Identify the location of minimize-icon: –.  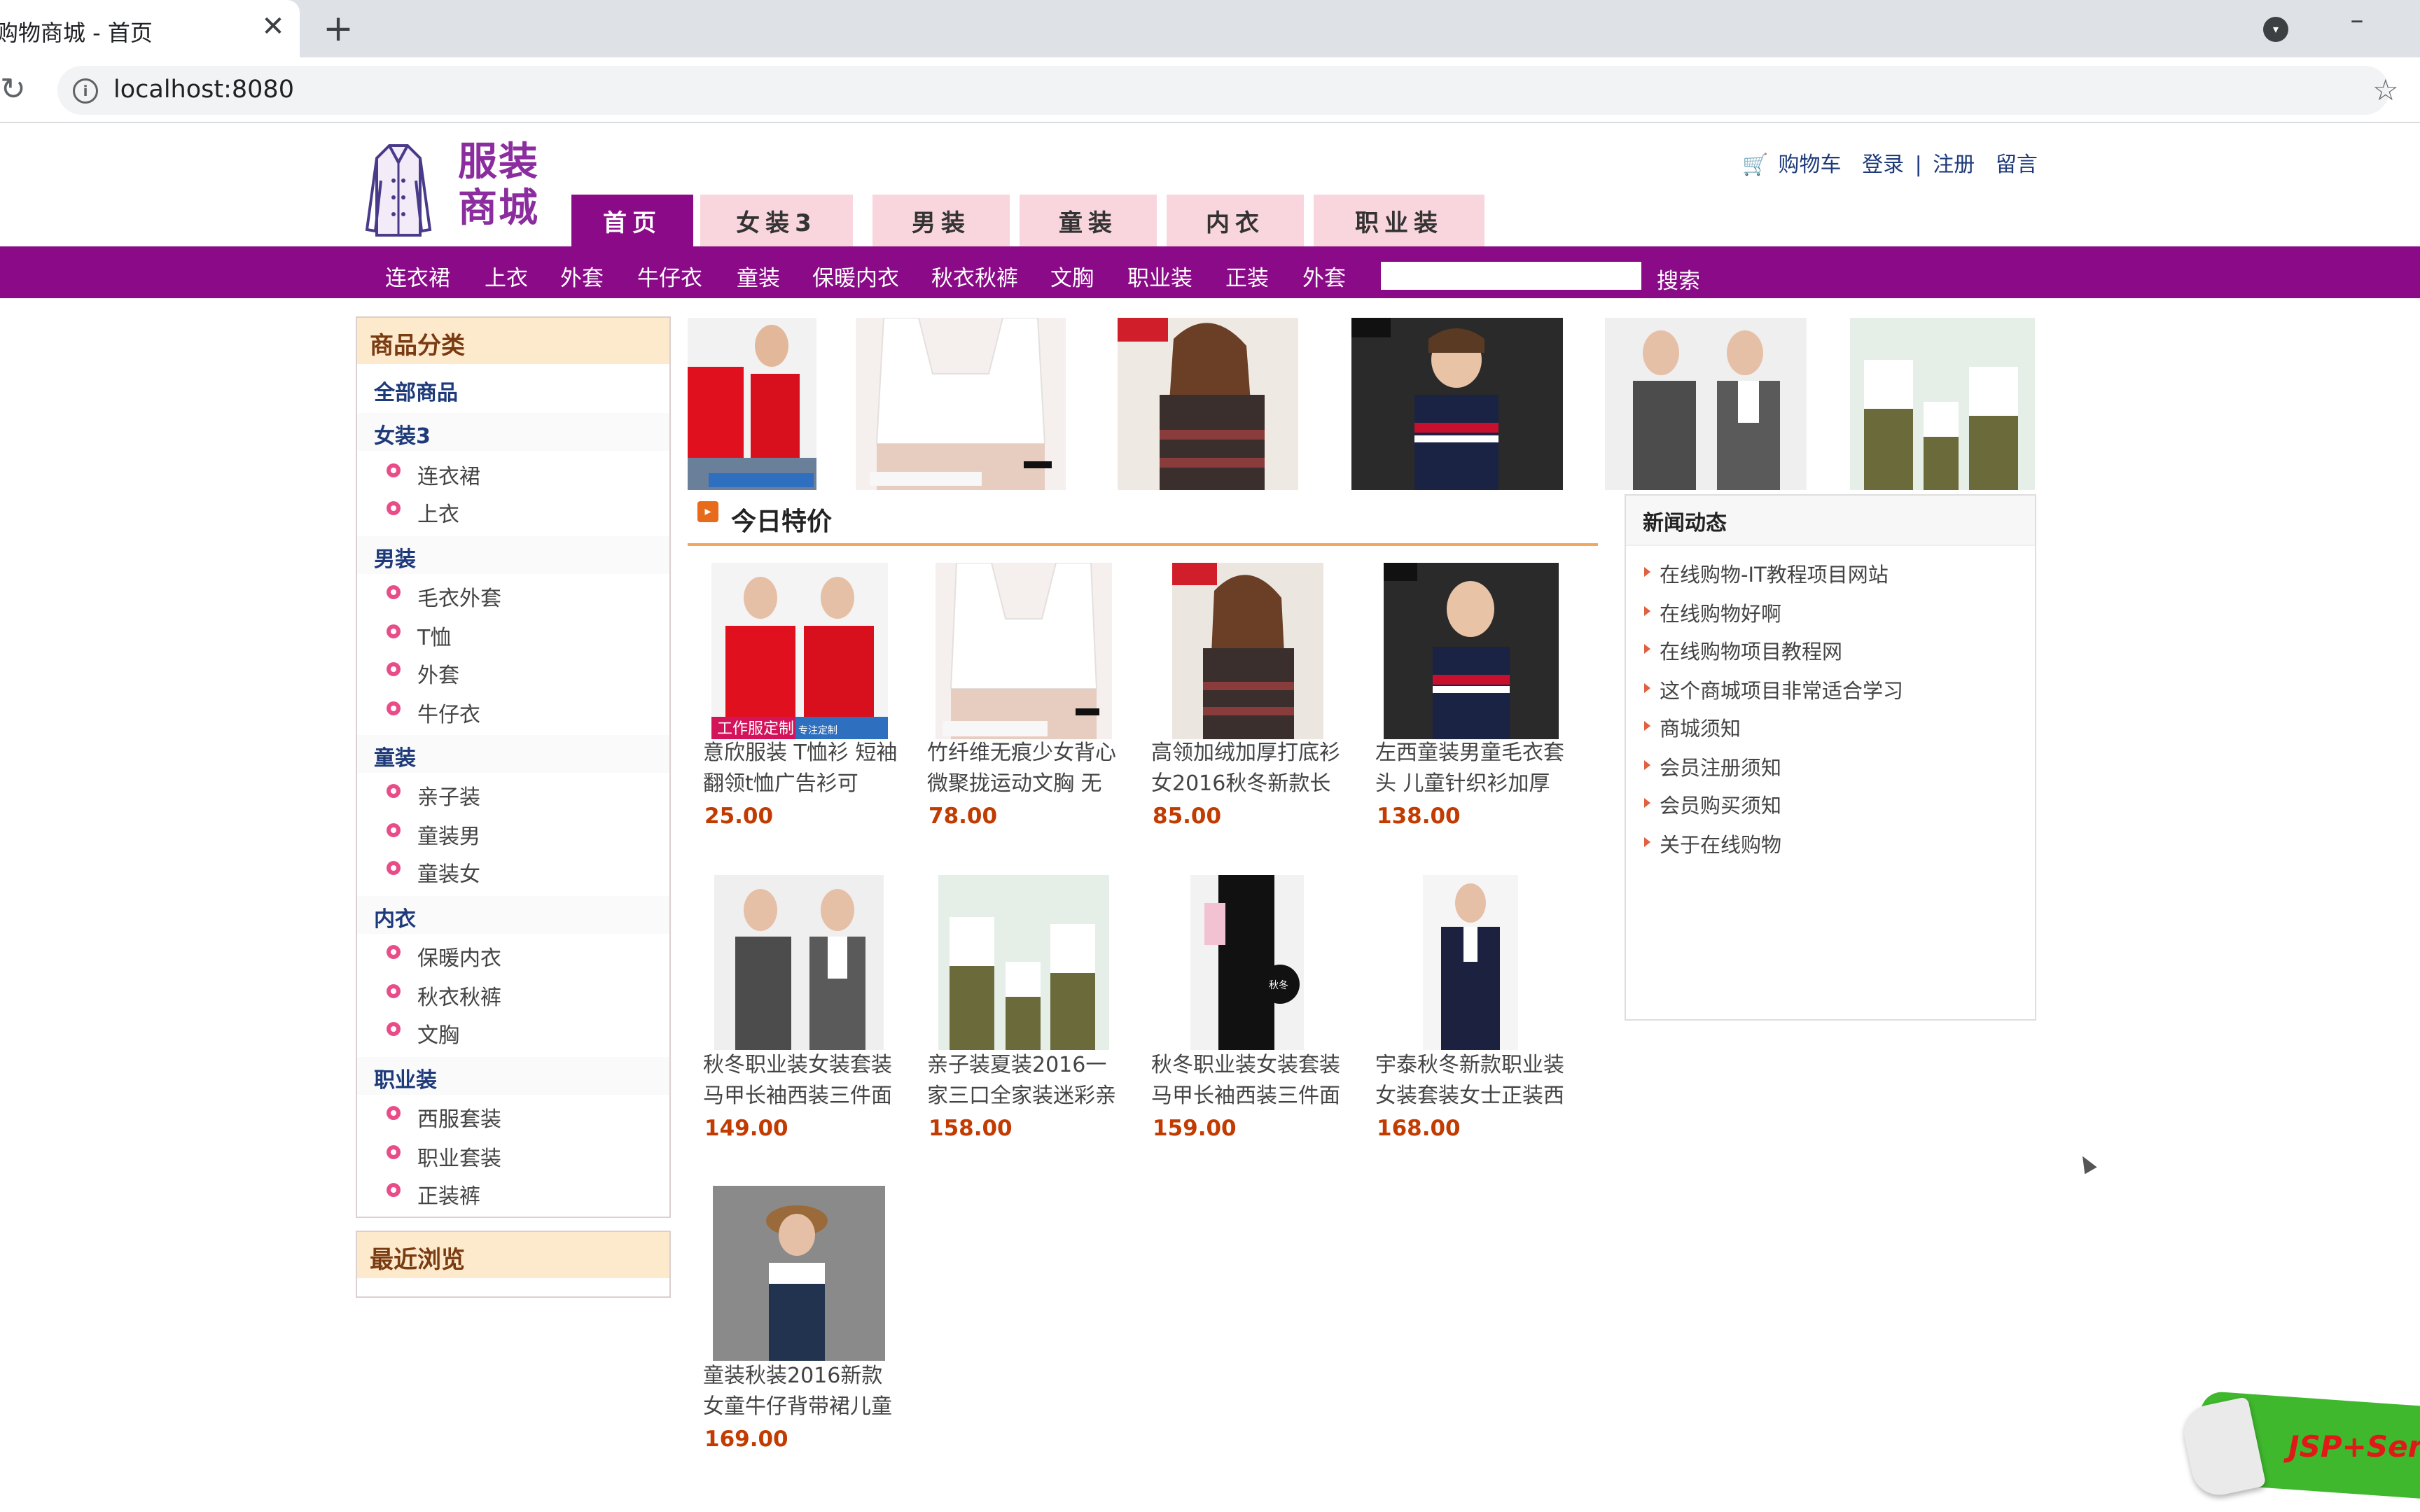
(2357, 20).